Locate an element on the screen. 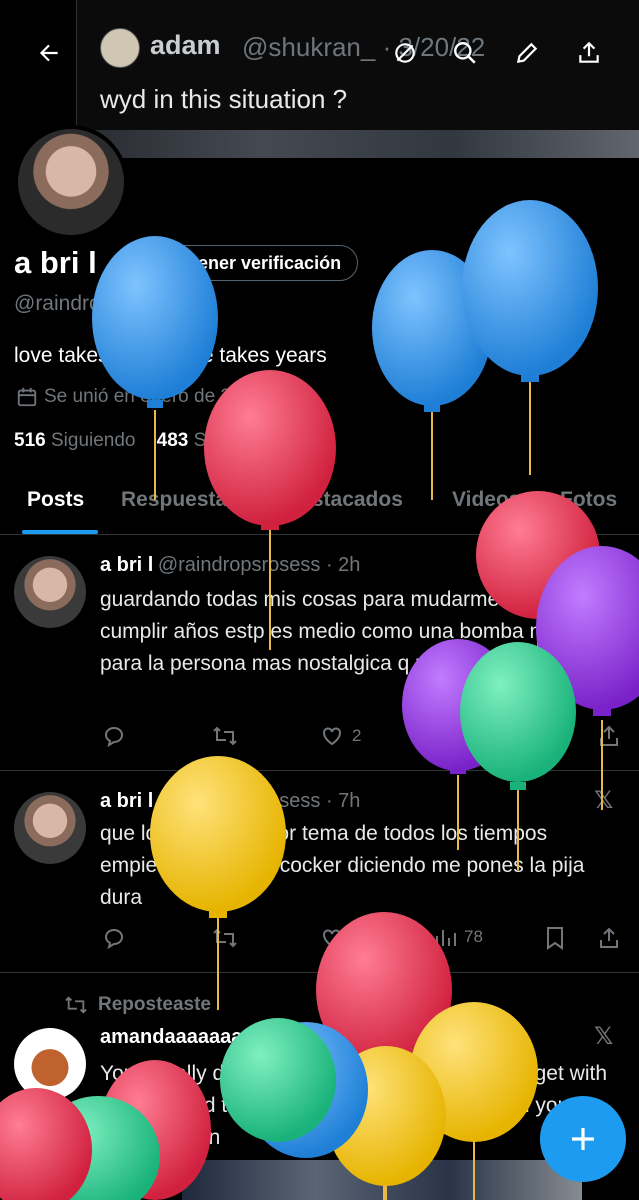 The image size is (639, 1200). profile-bio: love takes miles, love takes years is located at coordinates (170, 355).